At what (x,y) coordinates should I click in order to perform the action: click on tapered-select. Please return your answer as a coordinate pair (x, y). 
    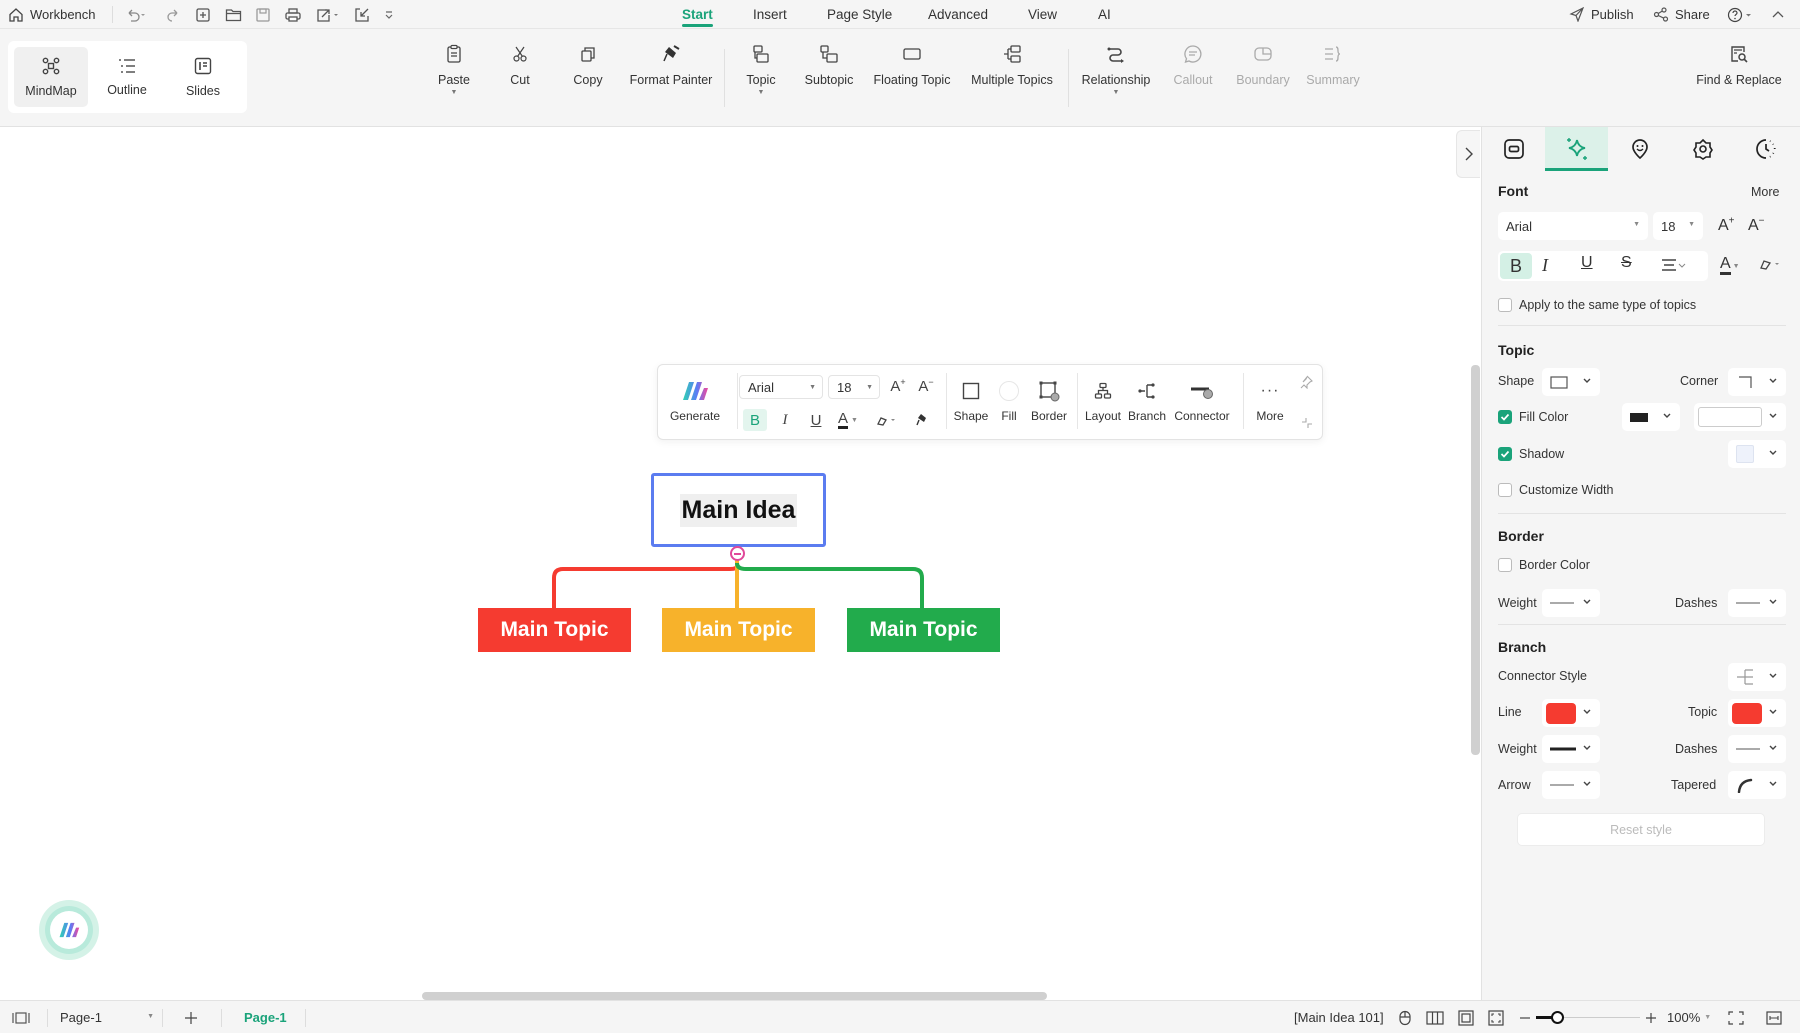
    Looking at the image, I should click on (1757, 785).